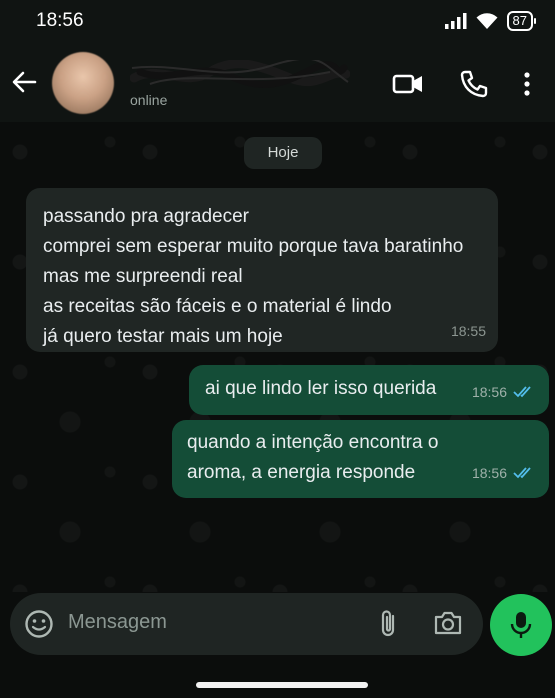 The height and width of the screenshot is (698, 555). Describe the element at coordinates (60, 20) in the screenshot. I see `status-time: 18:56` at that location.